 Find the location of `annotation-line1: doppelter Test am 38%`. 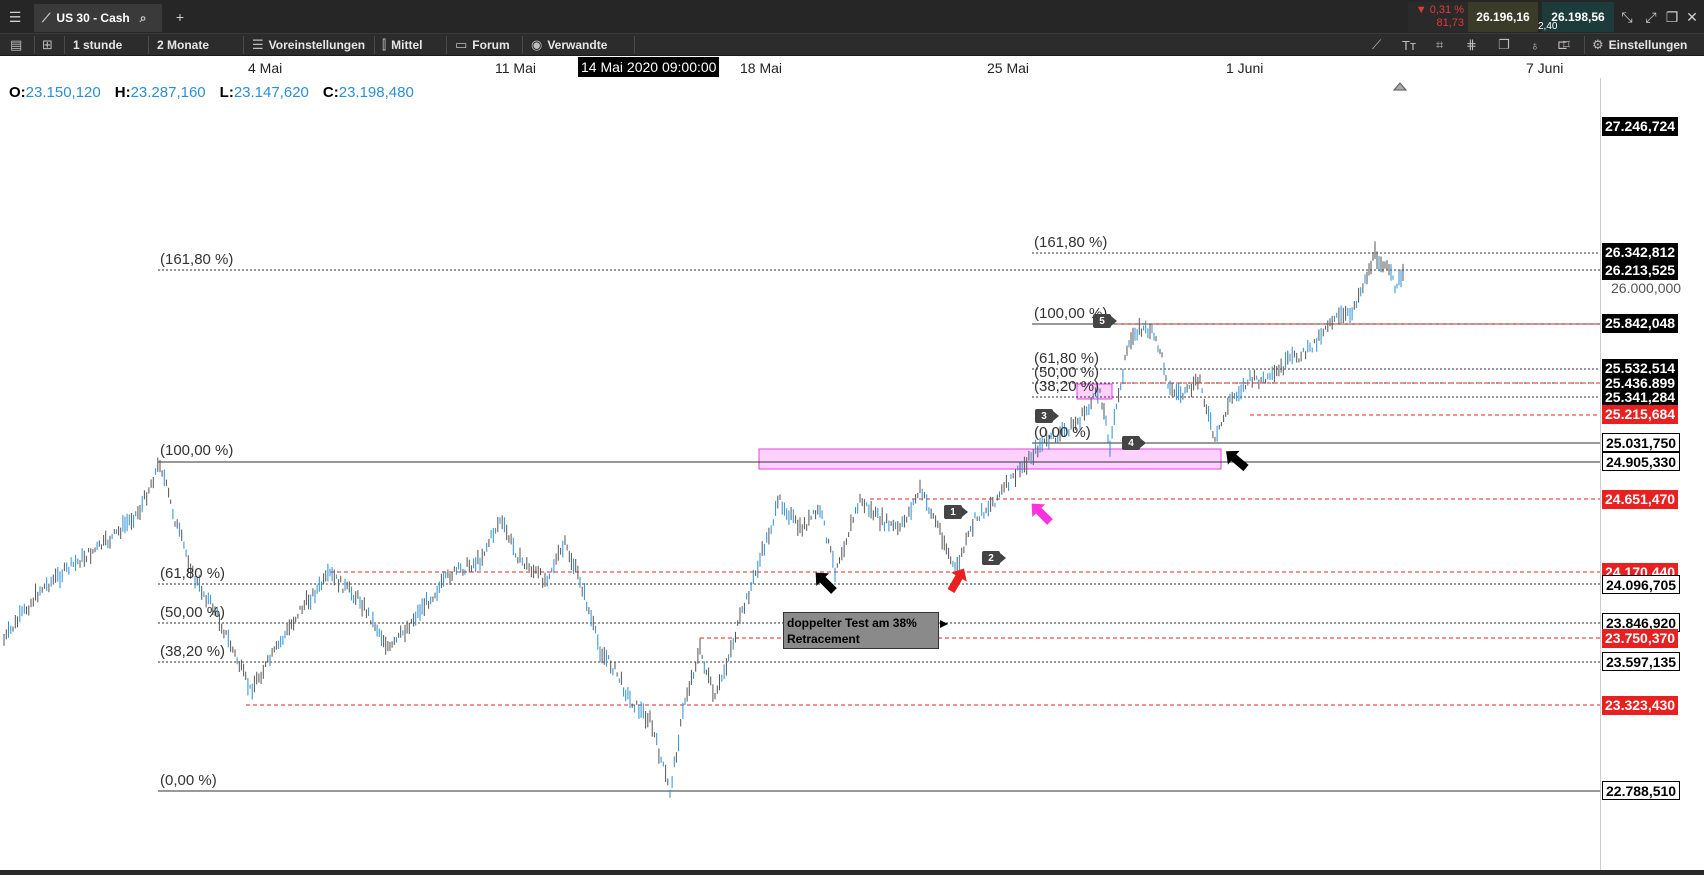

annotation-line1: doppelter Test am 38% is located at coordinates (852, 623).